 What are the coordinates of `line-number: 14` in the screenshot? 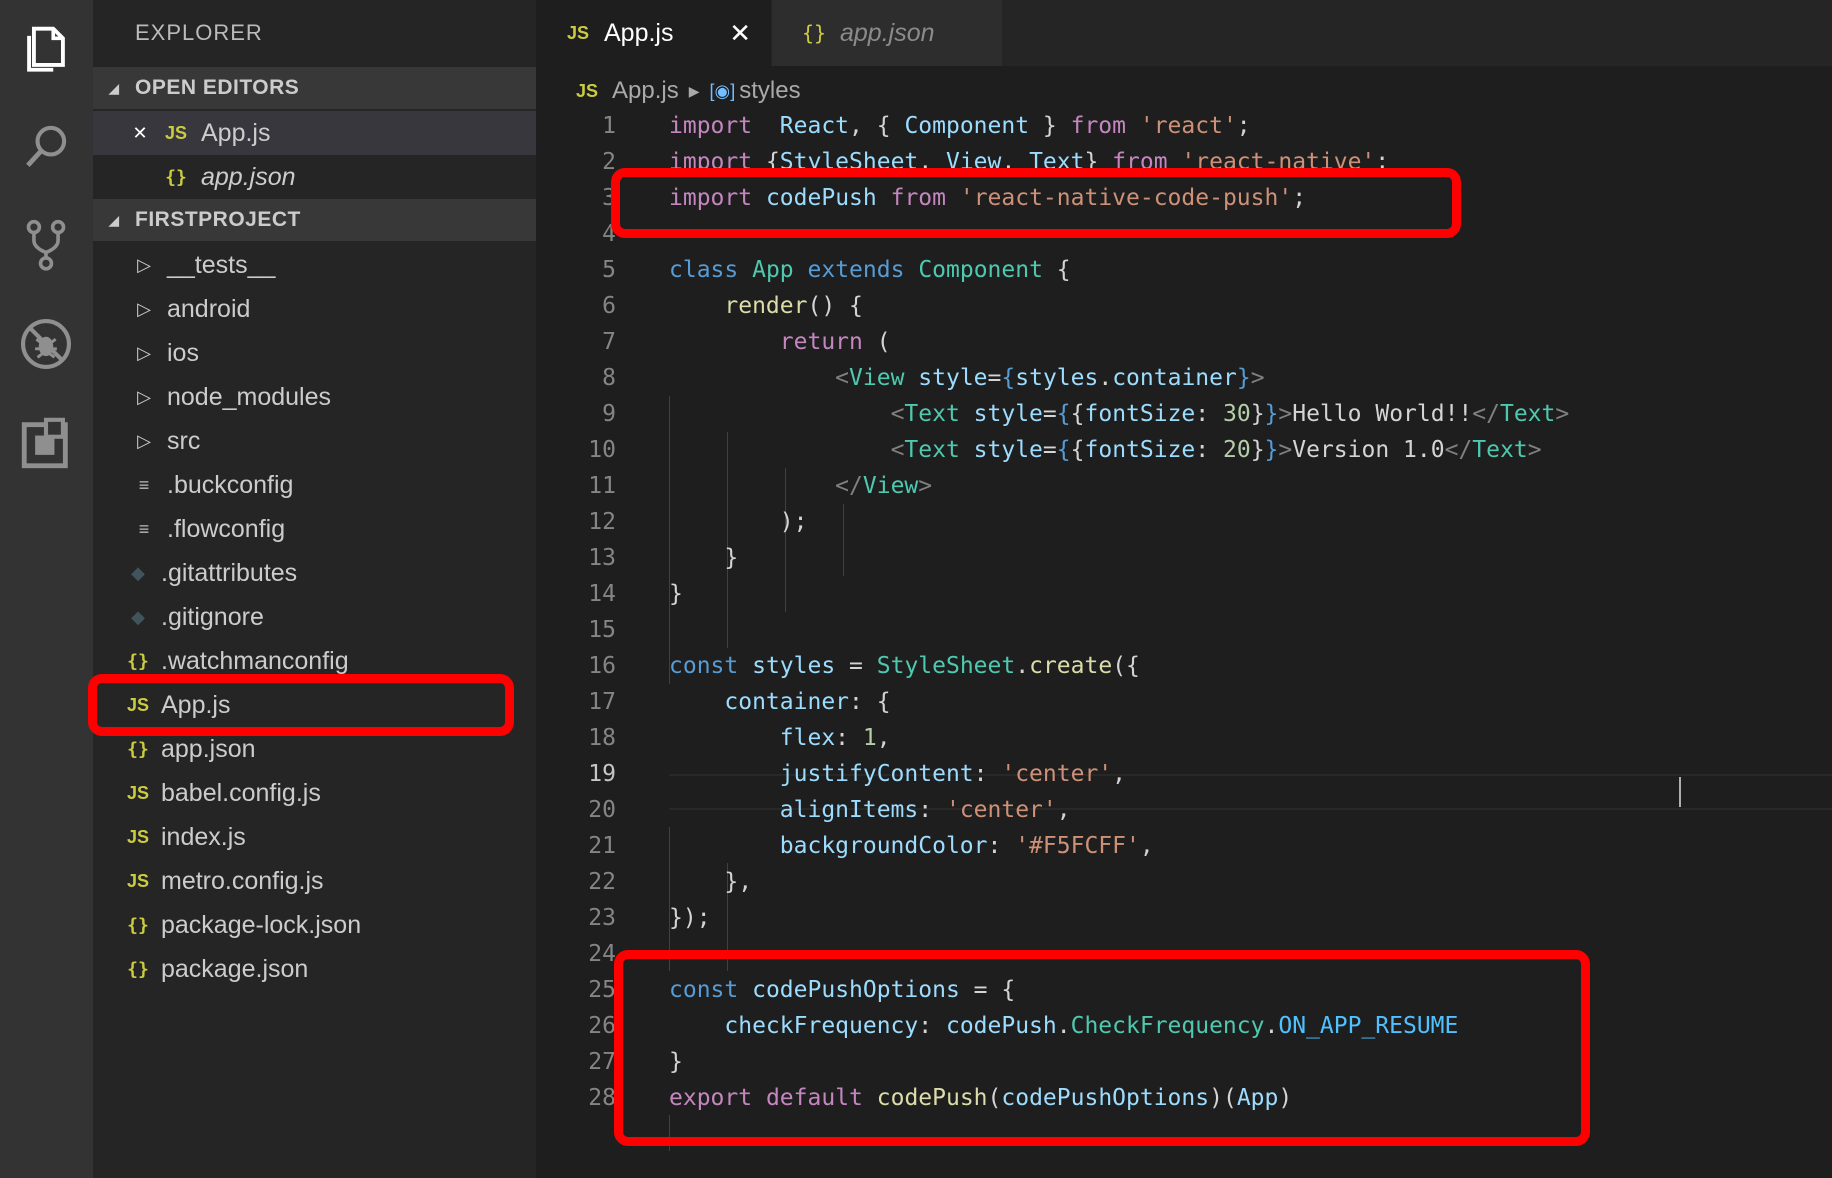 It's located at (602, 594).